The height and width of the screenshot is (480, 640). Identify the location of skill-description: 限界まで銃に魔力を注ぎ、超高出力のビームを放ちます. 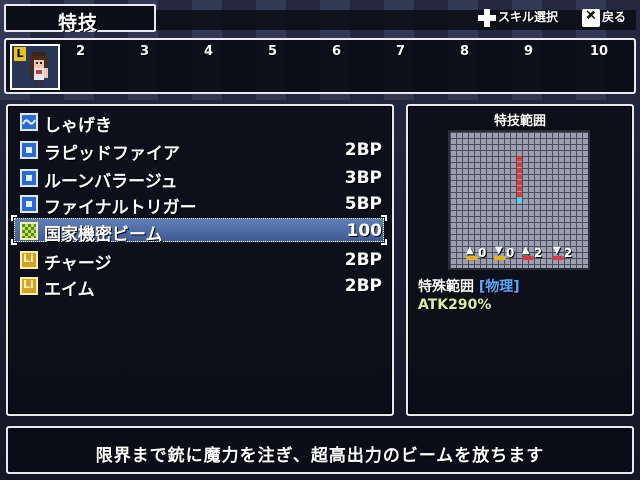
(320, 456).